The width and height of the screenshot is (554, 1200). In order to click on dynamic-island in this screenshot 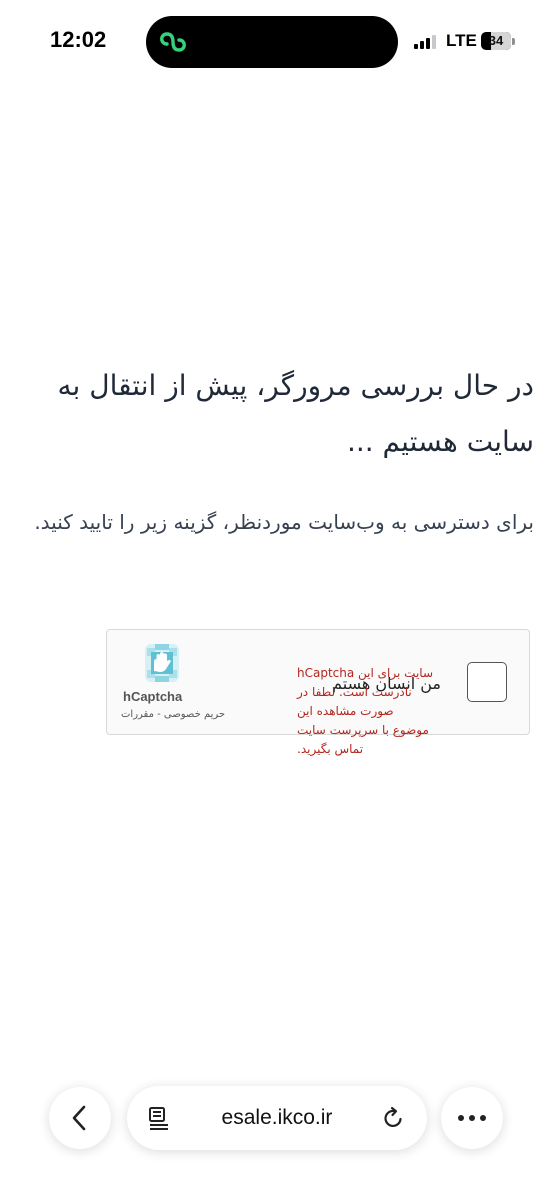, I will do `click(272, 42)`.